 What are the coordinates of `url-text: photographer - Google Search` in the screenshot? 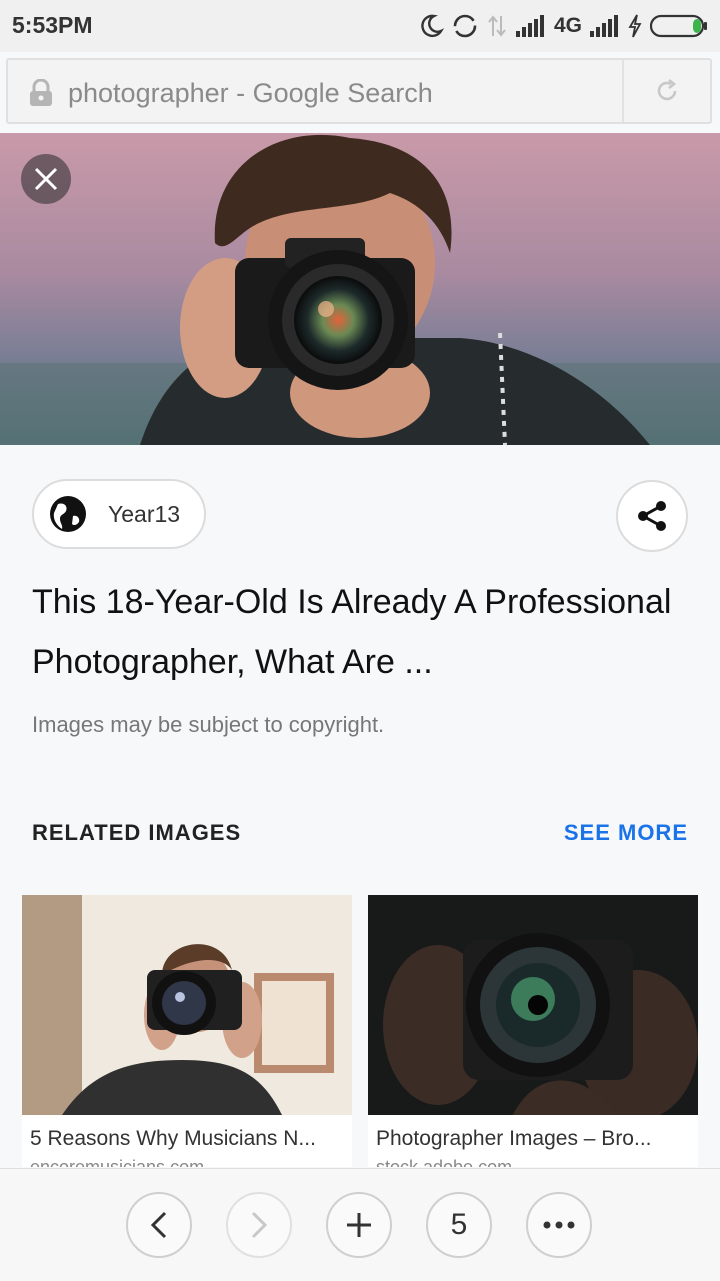 It's located at (250, 93).